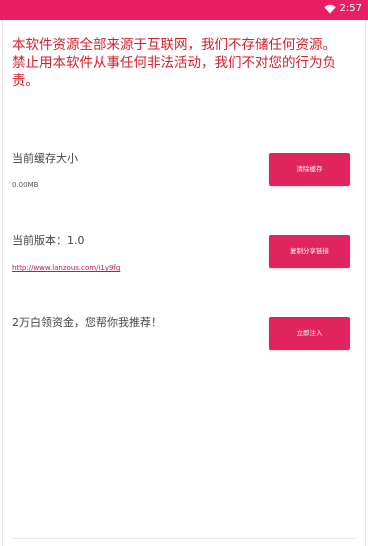 This screenshot has width=368, height=546. Describe the element at coordinates (184, 10) in the screenshot. I see `status-bar: 2:57` at that location.